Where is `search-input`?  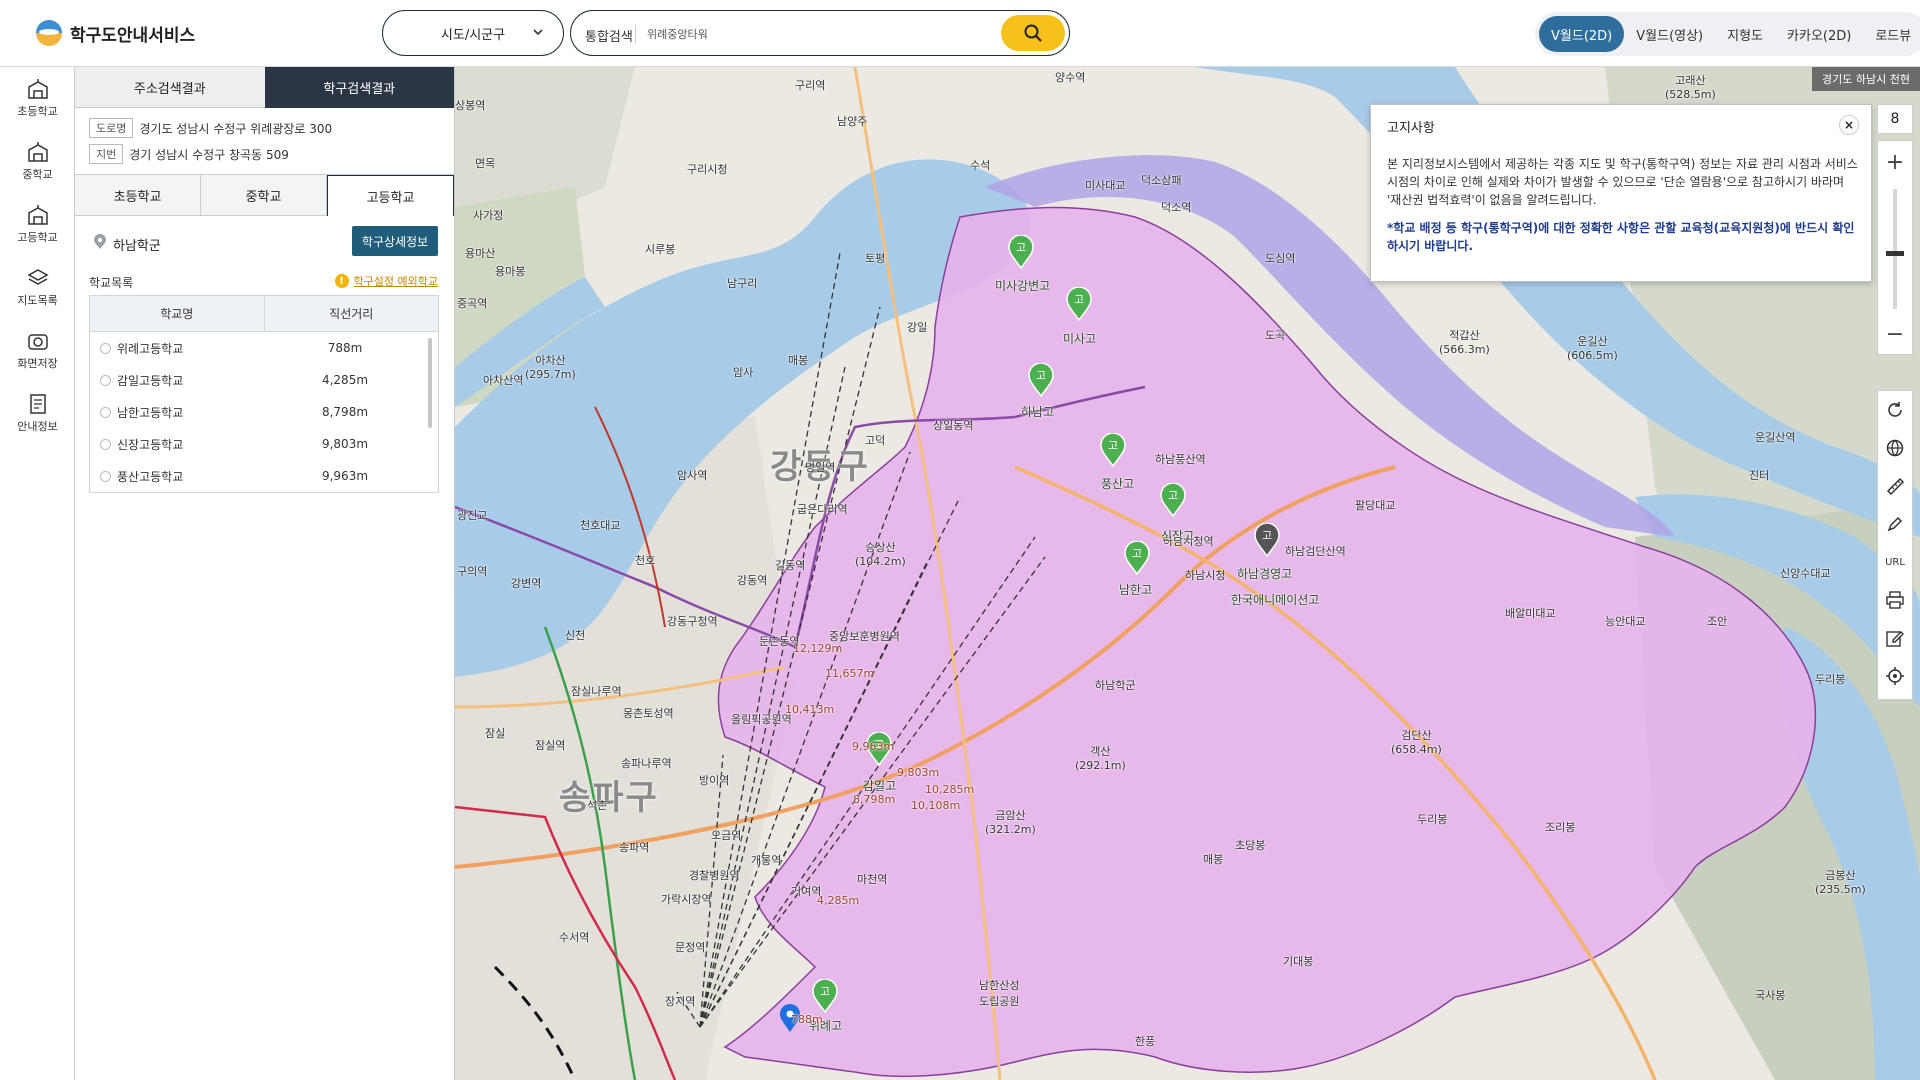
search-input is located at coordinates (807, 34).